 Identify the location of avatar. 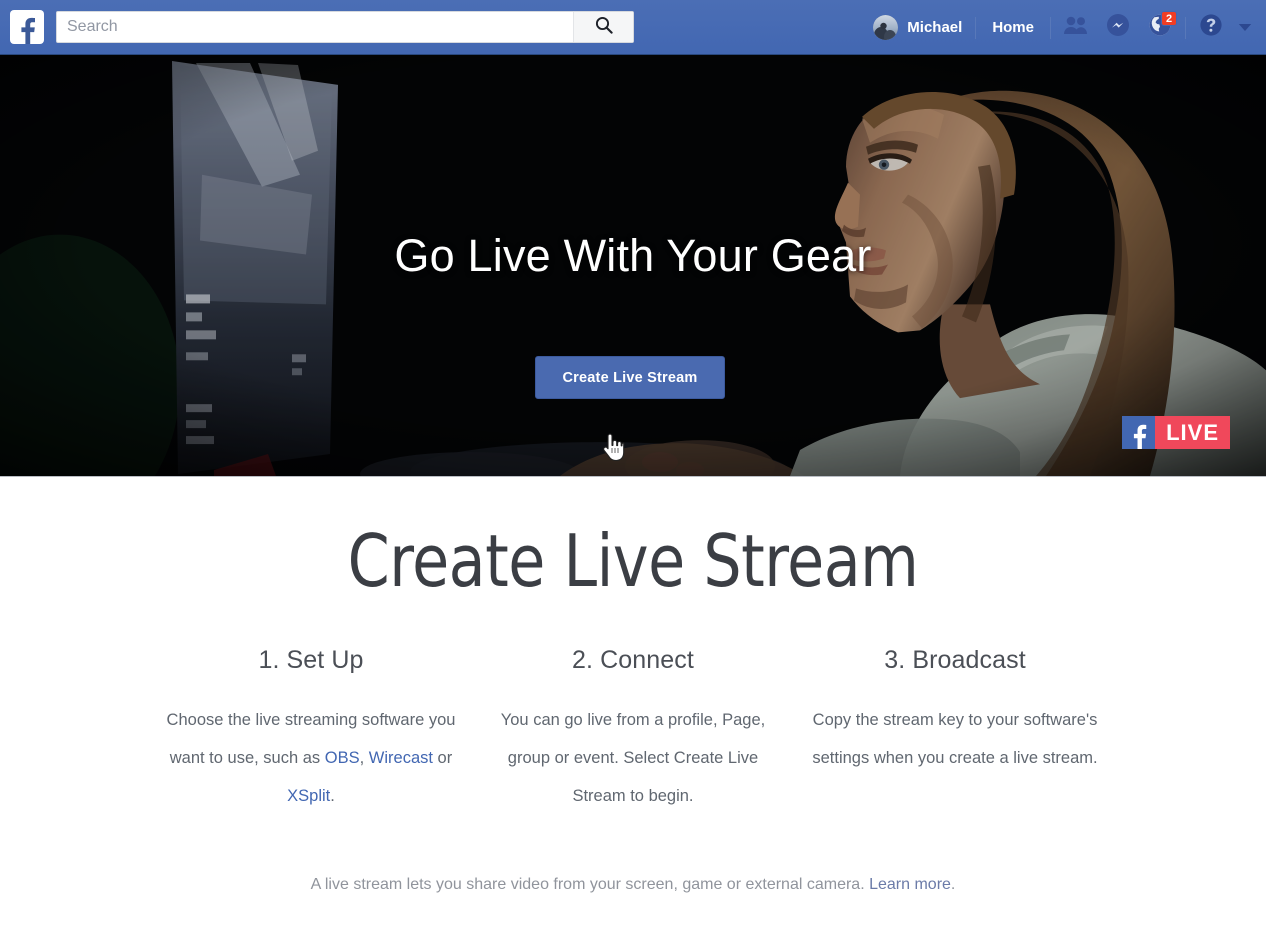
(886, 27).